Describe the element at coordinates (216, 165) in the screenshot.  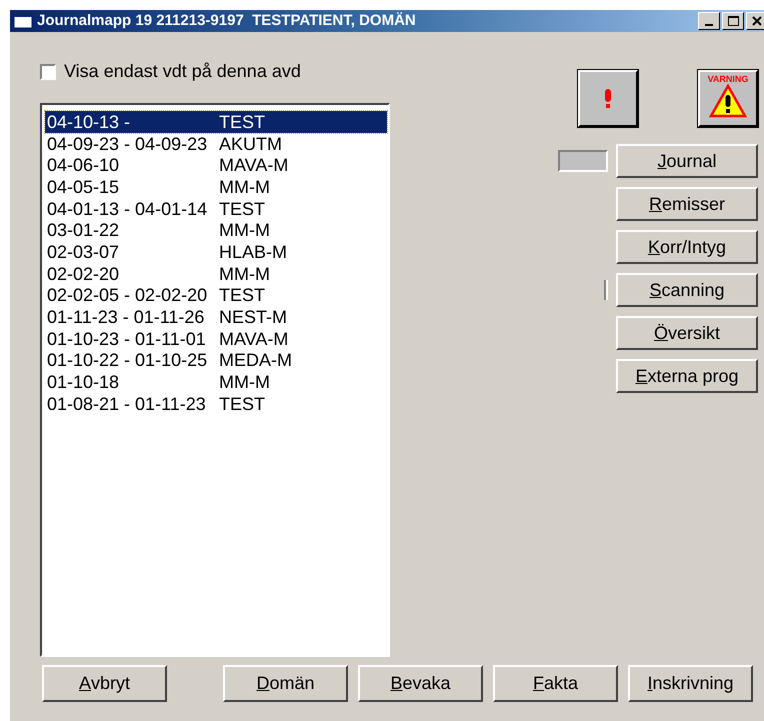
I see `visit-row: 04-06-10 MAVA-M` at that location.